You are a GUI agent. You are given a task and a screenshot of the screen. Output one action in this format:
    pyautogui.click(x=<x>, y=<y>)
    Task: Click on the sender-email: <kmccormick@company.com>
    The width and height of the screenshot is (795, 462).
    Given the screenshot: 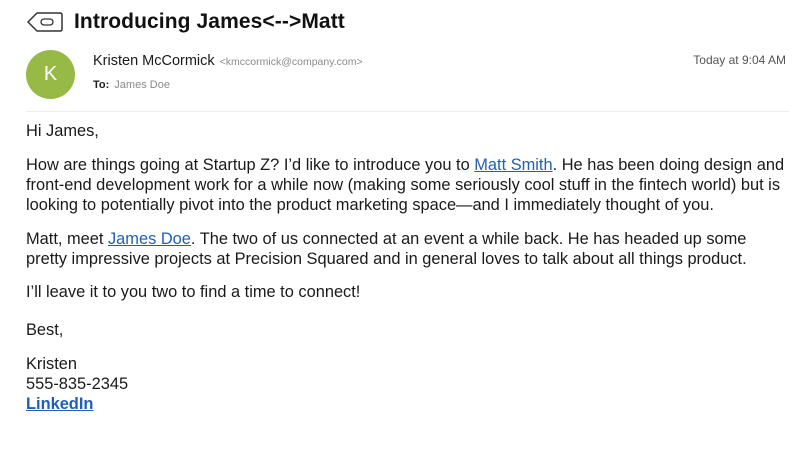 What is the action you would take?
    pyautogui.click(x=291, y=62)
    